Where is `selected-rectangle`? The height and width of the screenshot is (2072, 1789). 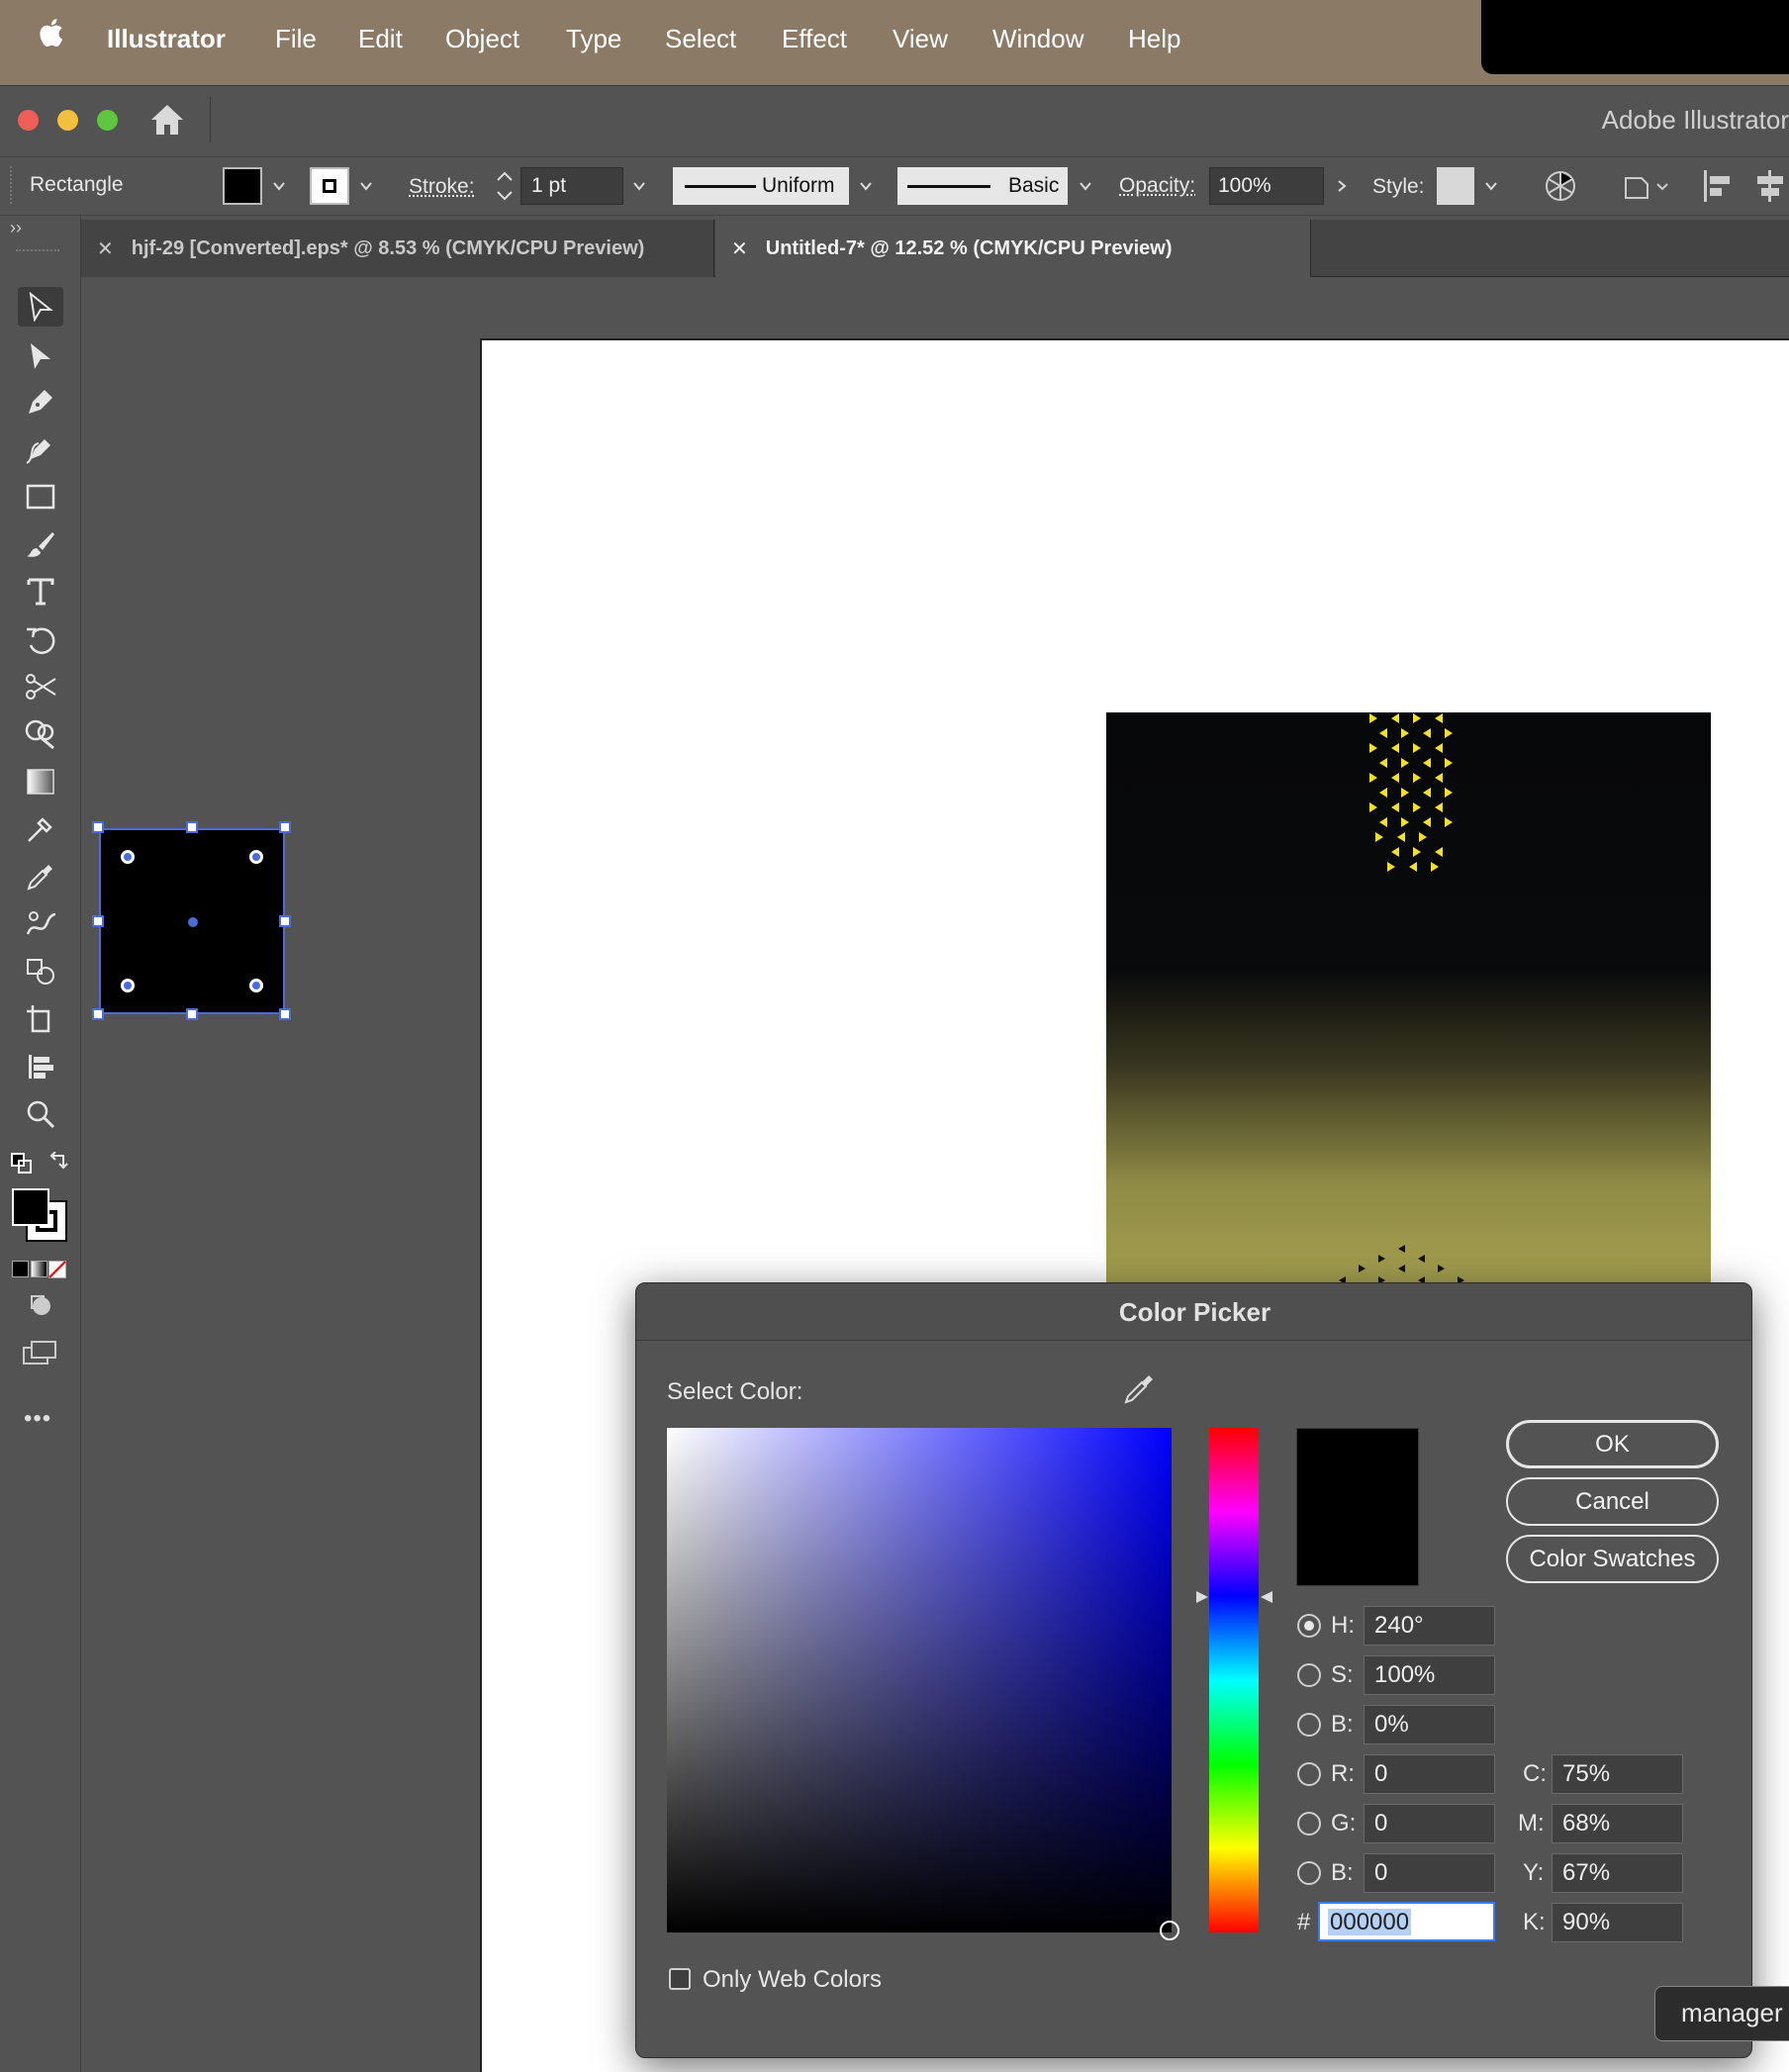 selected-rectangle is located at coordinates (192, 920).